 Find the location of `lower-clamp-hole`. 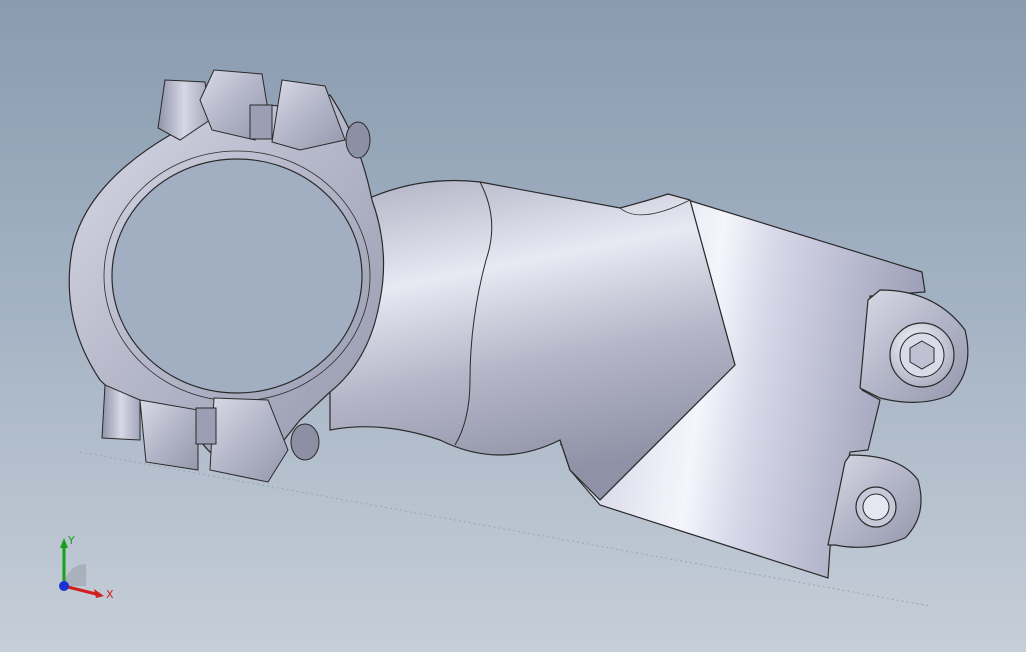

lower-clamp-hole is located at coordinates (305, 442).